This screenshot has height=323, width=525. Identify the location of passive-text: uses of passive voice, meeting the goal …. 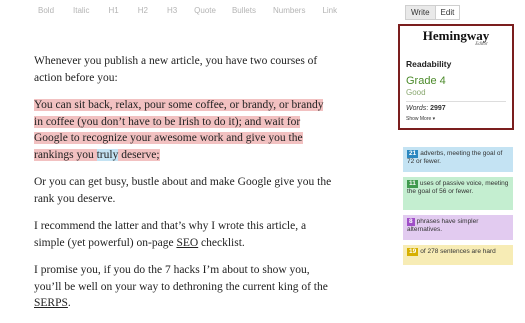
(458, 187).